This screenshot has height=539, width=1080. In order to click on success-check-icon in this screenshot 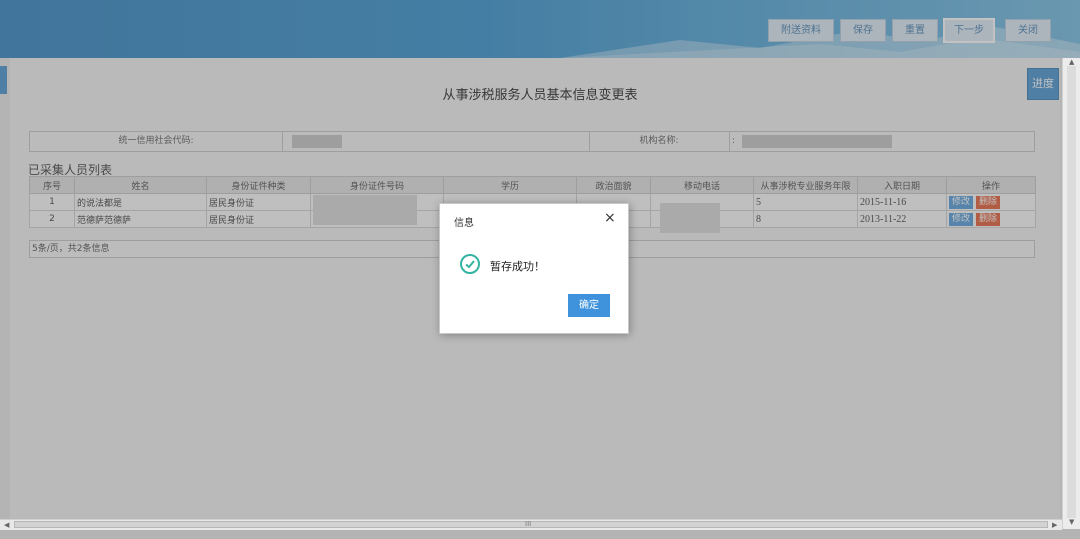, I will do `click(470, 264)`.